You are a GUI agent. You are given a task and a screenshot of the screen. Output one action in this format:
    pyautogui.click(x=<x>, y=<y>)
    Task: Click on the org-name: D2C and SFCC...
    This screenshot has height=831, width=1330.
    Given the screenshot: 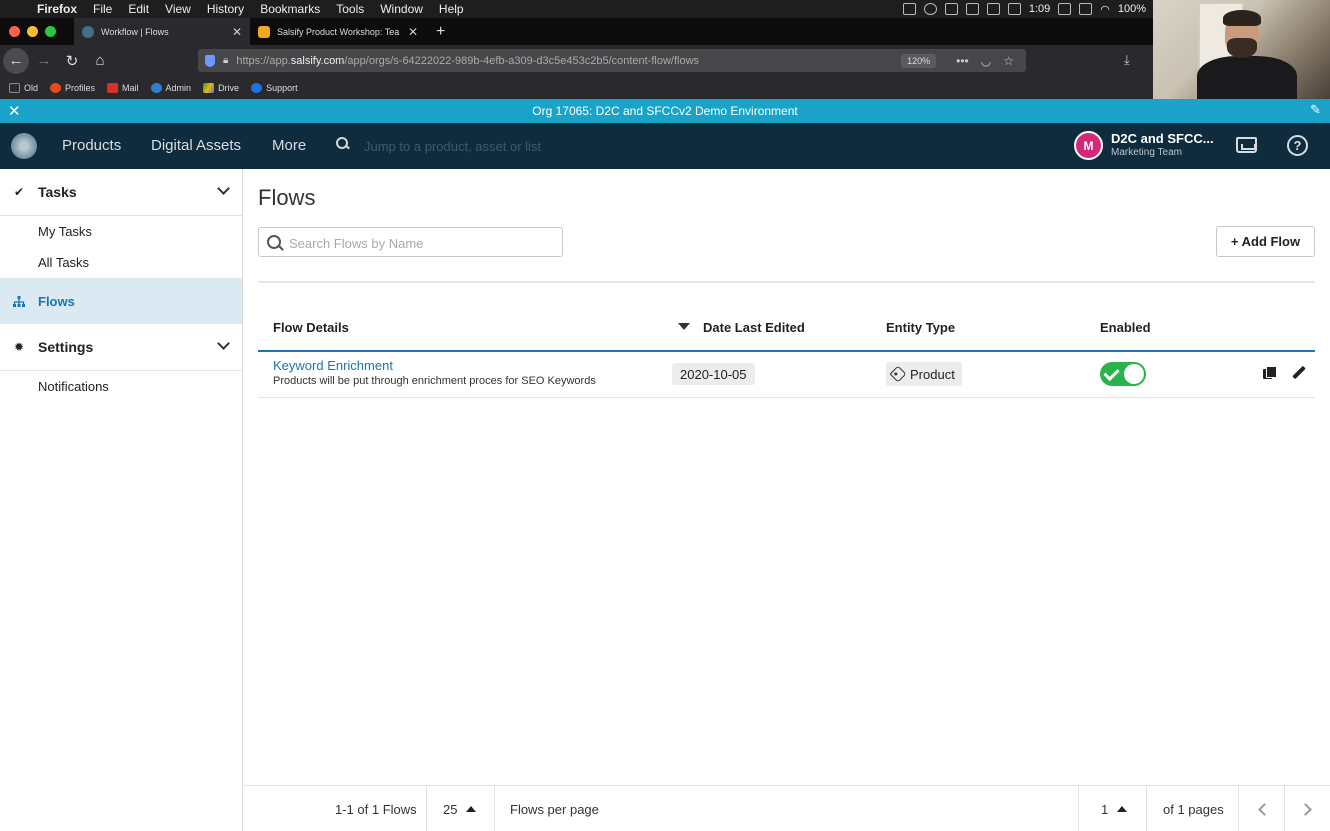 What is the action you would take?
    pyautogui.click(x=1162, y=138)
    